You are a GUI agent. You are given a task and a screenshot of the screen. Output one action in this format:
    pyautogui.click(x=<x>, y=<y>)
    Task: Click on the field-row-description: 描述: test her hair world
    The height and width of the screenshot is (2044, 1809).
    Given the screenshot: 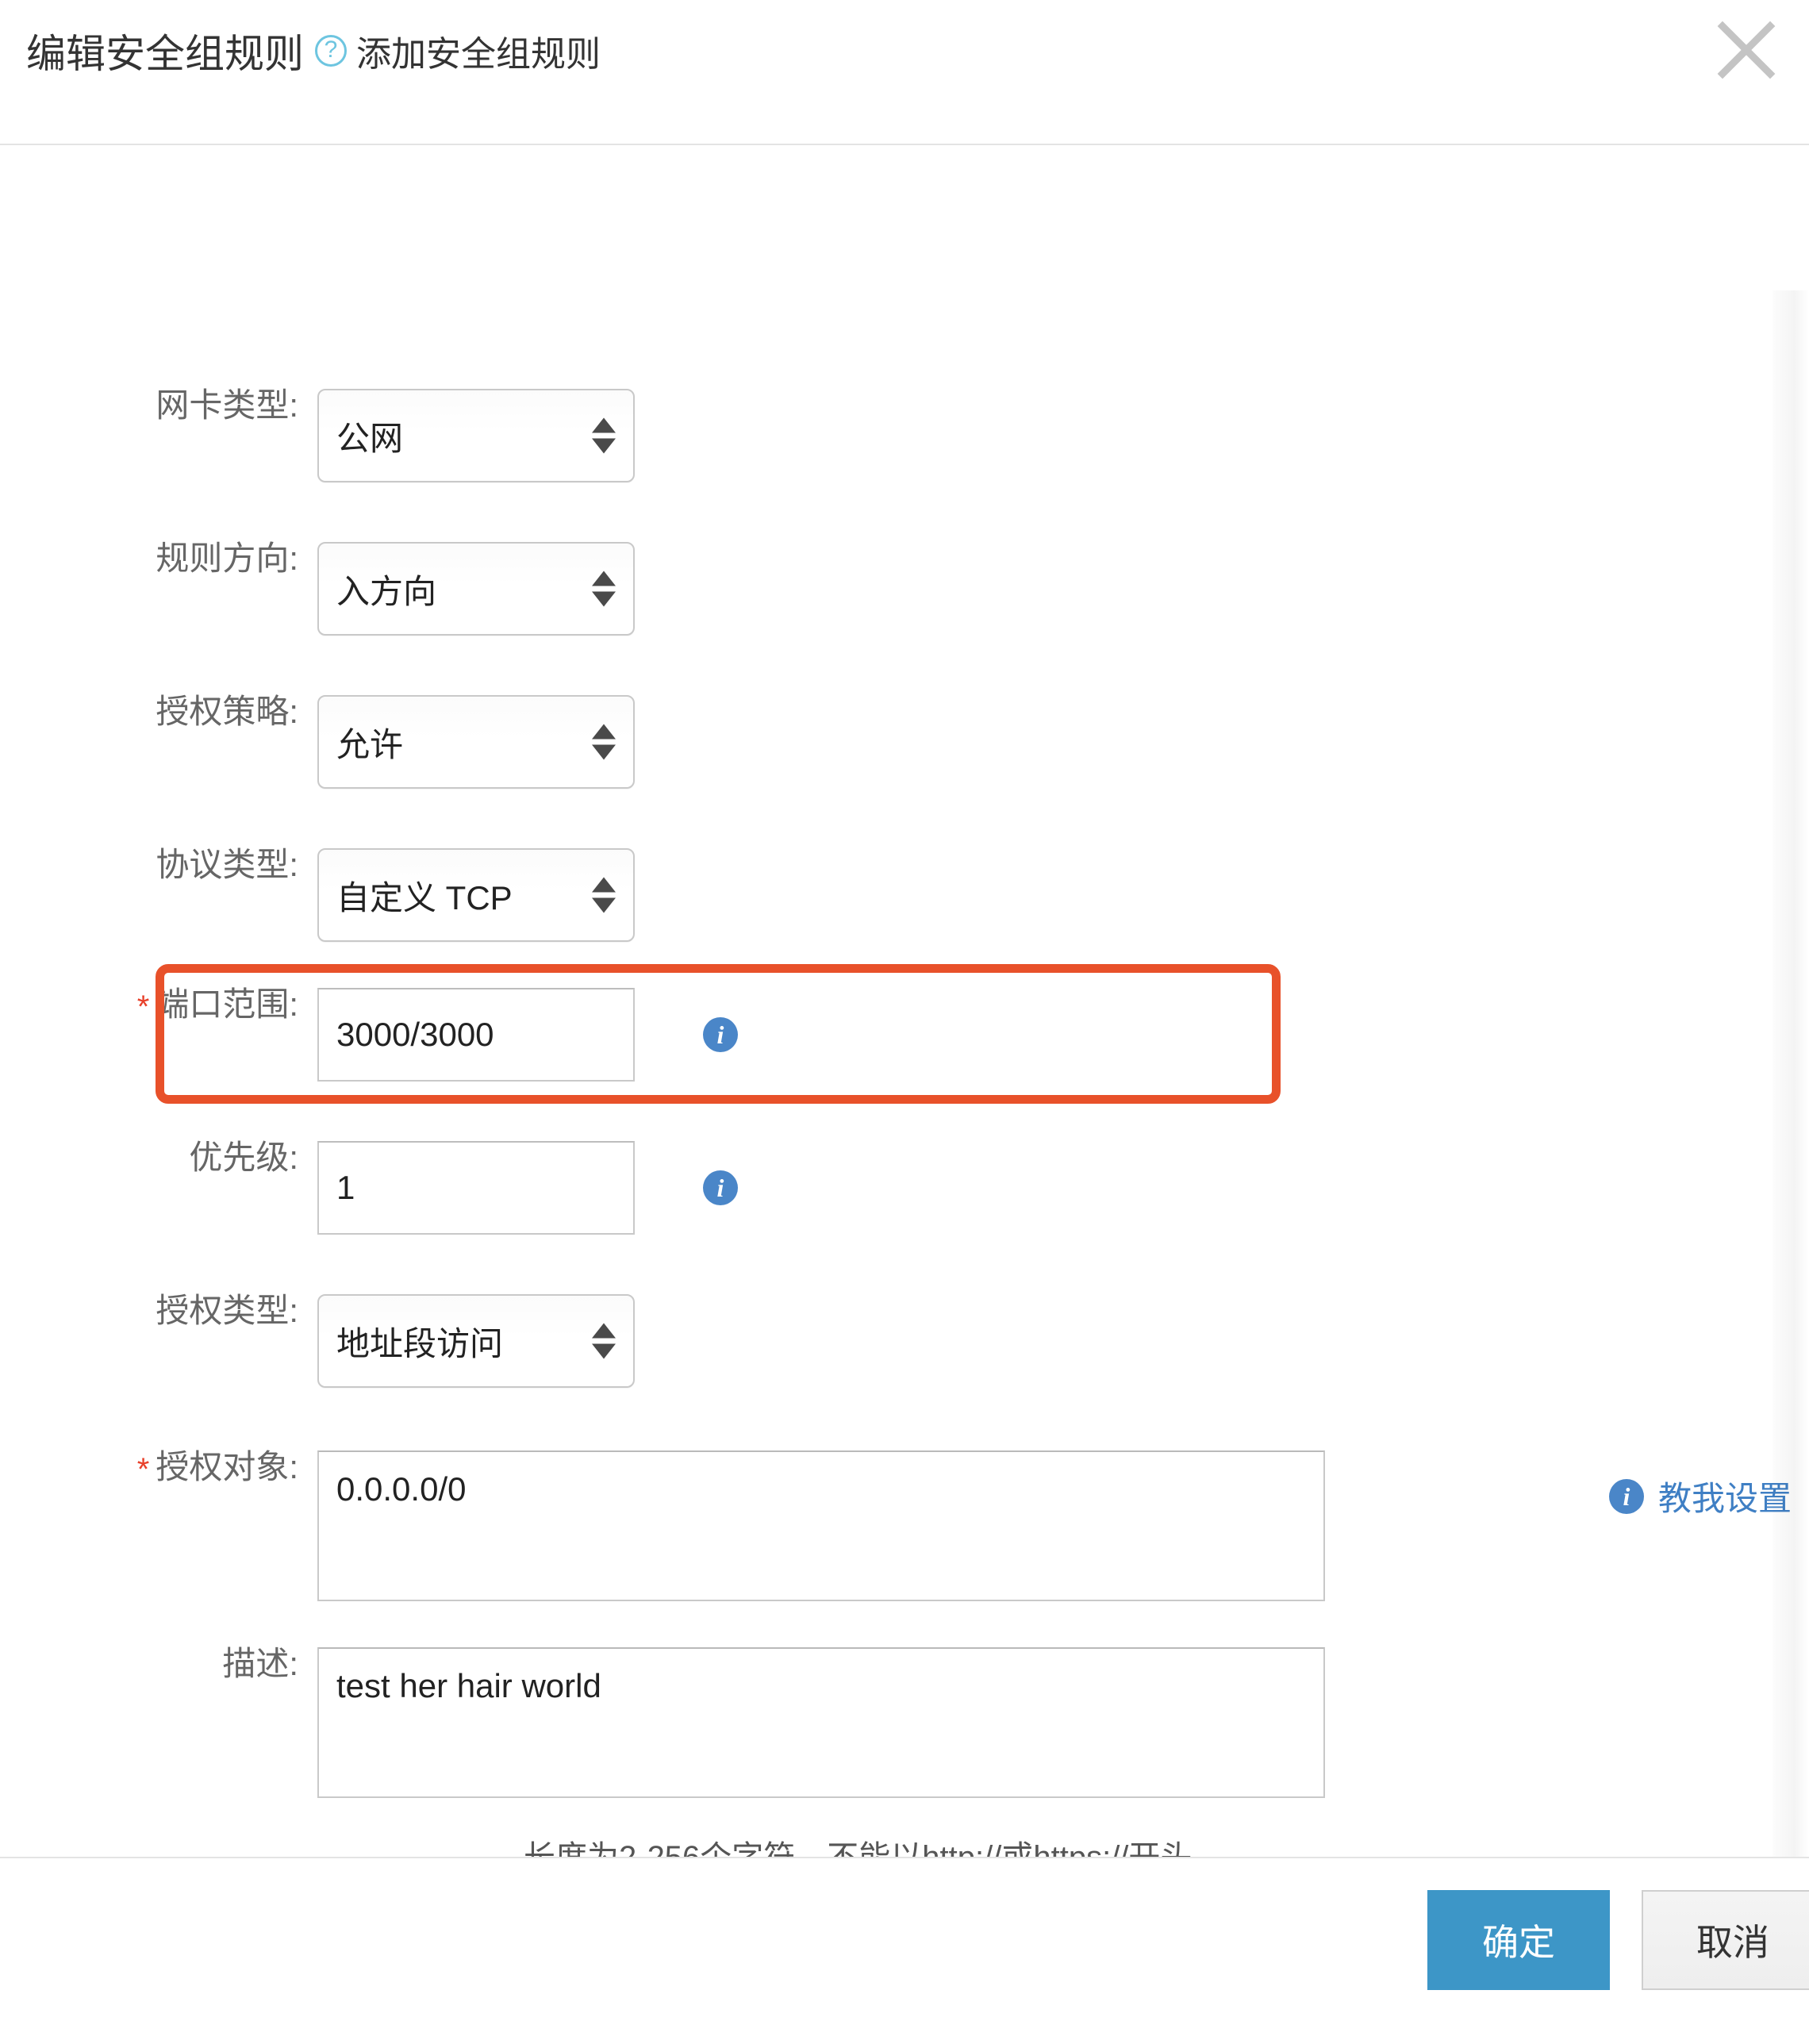 What is the action you would take?
    pyautogui.click(x=662, y=1722)
    